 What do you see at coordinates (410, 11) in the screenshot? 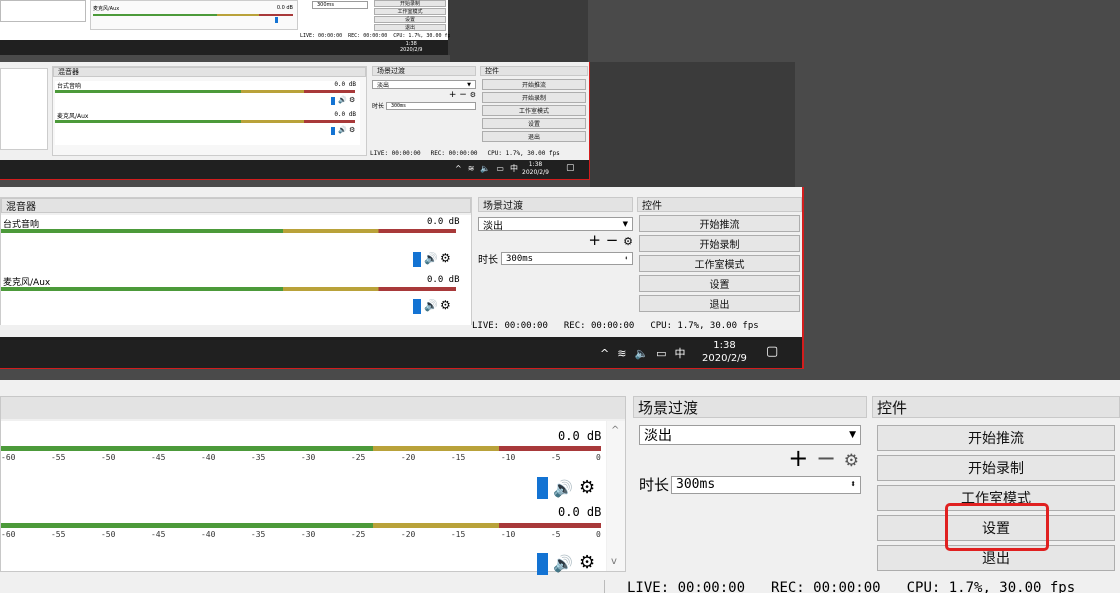
I see `studio-mode-button-mini: 工作室模式` at bounding box center [410, 11].